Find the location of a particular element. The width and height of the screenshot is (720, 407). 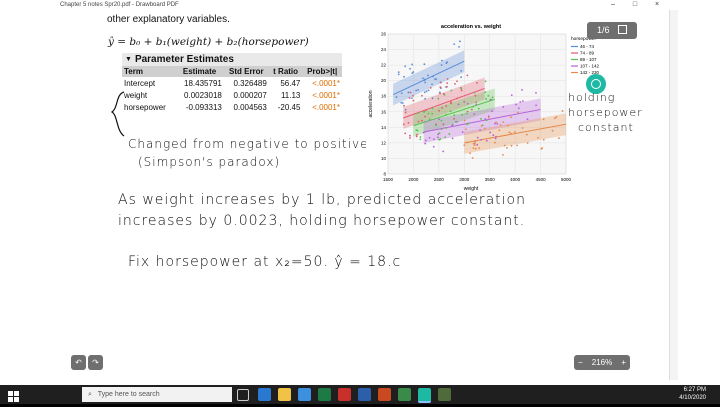

handwritten-note-holding: holding horsepower constant is located at coordinates (605, 112).